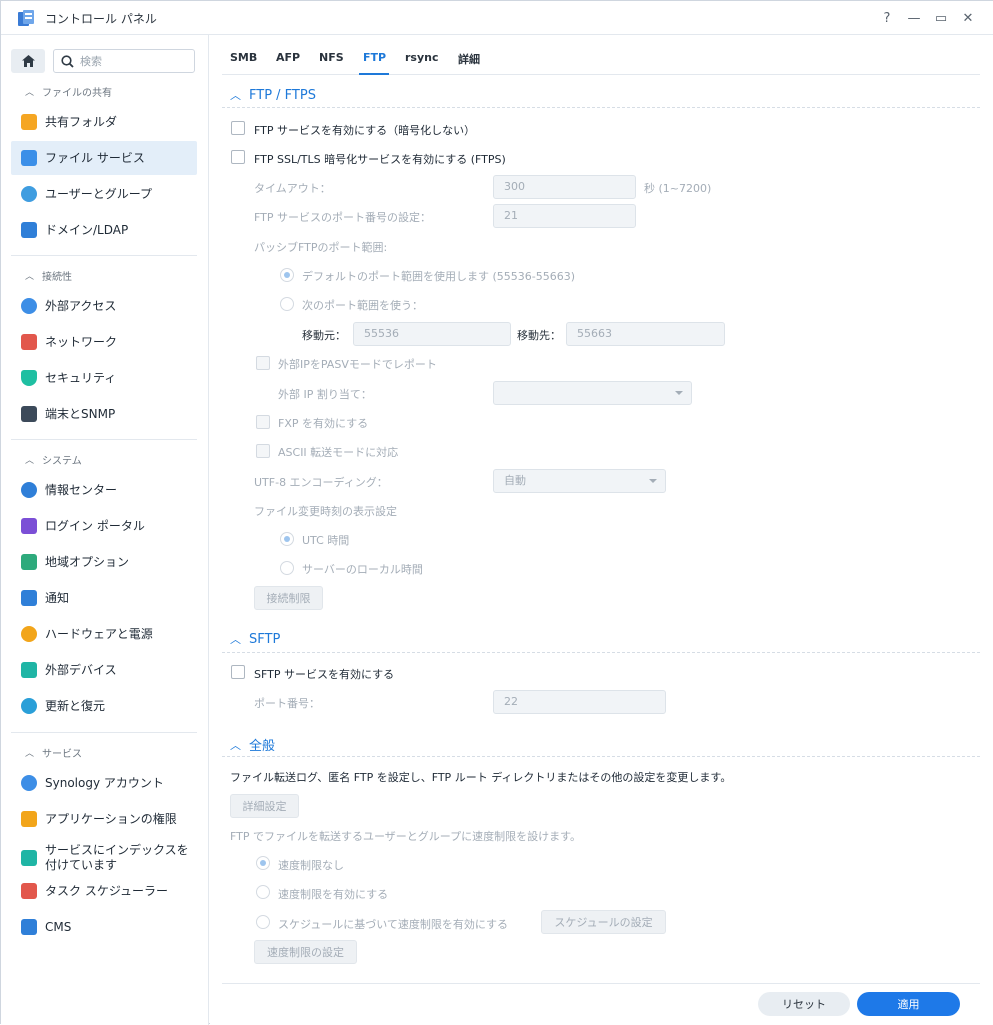 Image resolution: width=993 pixels, height=1025 pixels. Describe the element at coordinates (365, 130) in the screenshot. I see `enable-ftp-label: FTP サービスを有効にする（暗号化しない）` at that location.